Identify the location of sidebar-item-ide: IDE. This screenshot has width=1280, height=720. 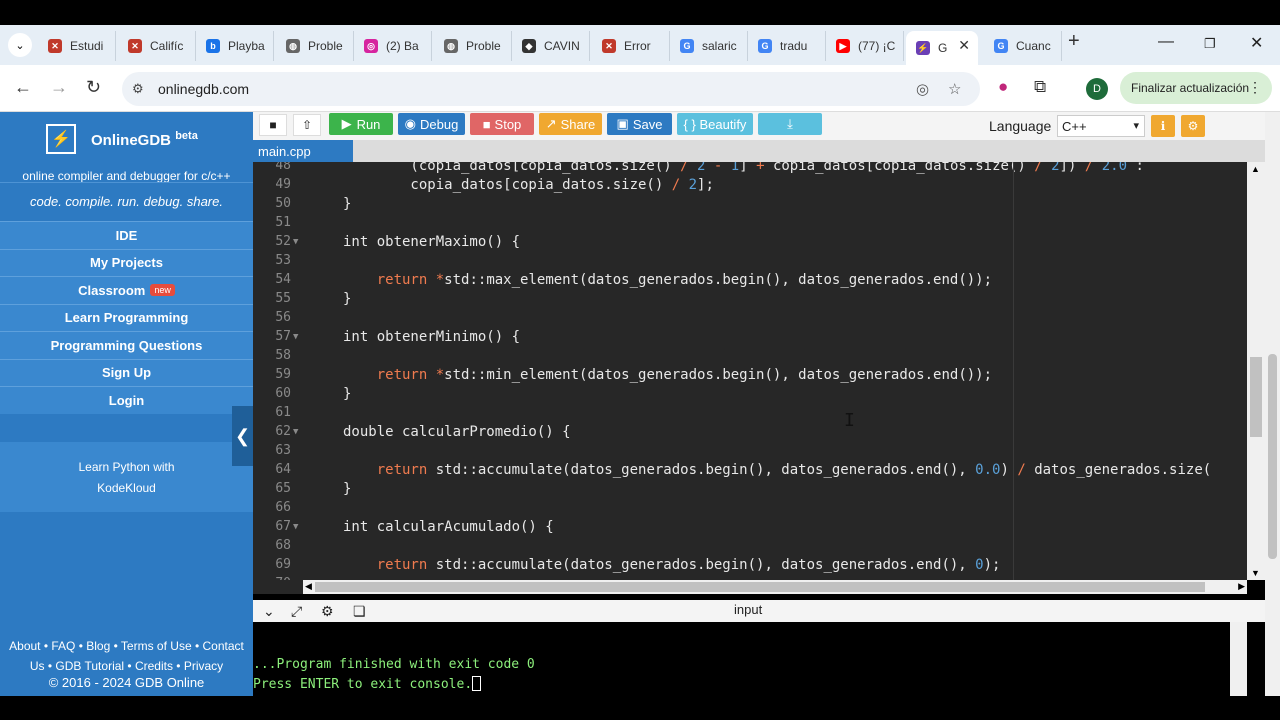
(126, 235).